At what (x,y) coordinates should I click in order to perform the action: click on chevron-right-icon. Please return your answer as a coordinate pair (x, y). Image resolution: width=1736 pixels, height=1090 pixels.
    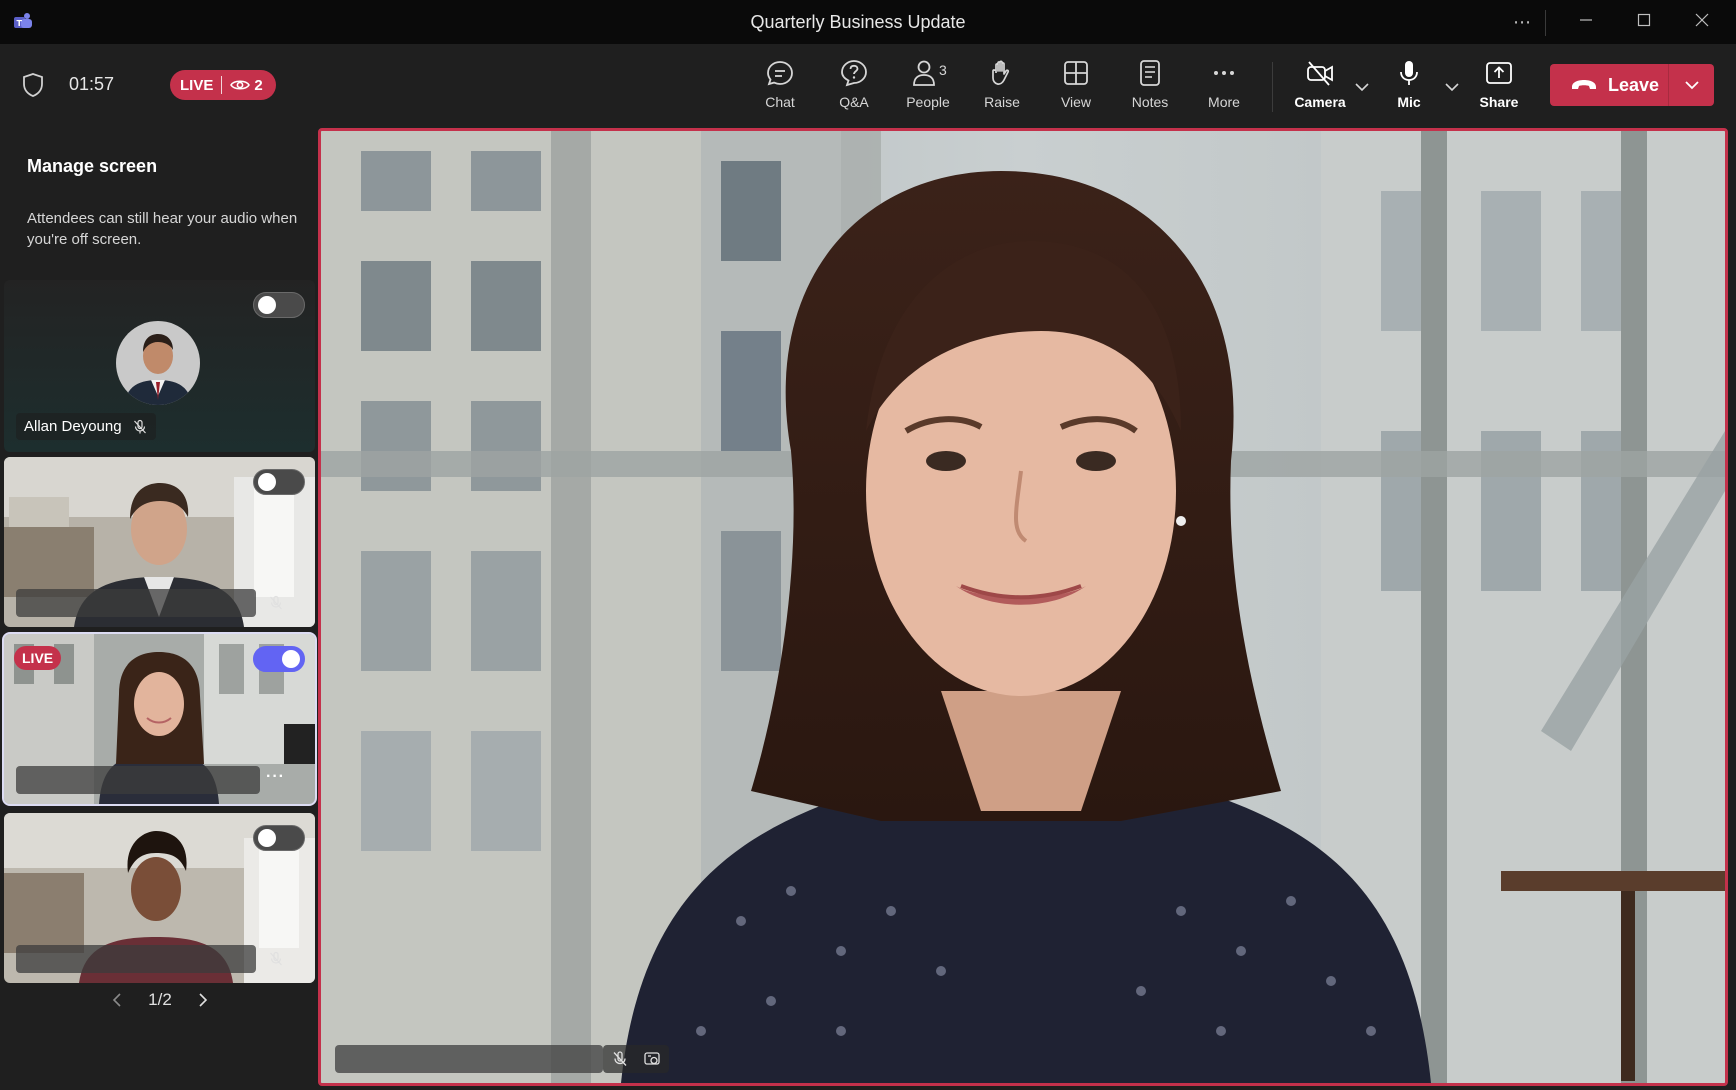
    Looking at the image, I should click on (203, 1000).